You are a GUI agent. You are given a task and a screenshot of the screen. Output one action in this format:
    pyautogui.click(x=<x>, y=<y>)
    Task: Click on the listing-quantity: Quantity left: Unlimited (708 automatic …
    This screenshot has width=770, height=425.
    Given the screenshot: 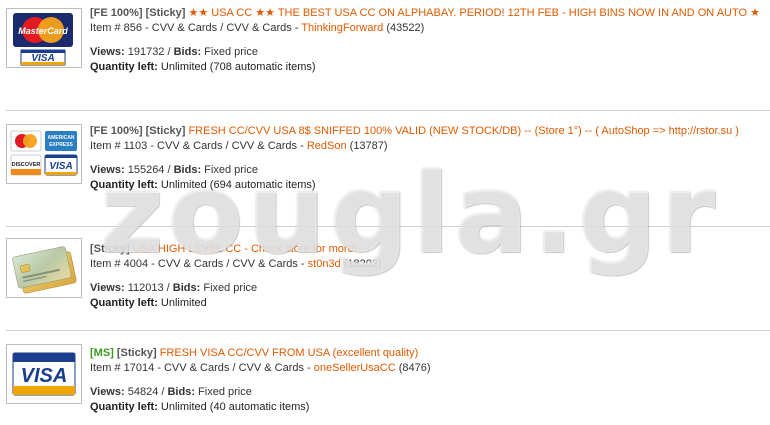 What is the action you would take?
    pyautogui.click(x=425, y=67)
    